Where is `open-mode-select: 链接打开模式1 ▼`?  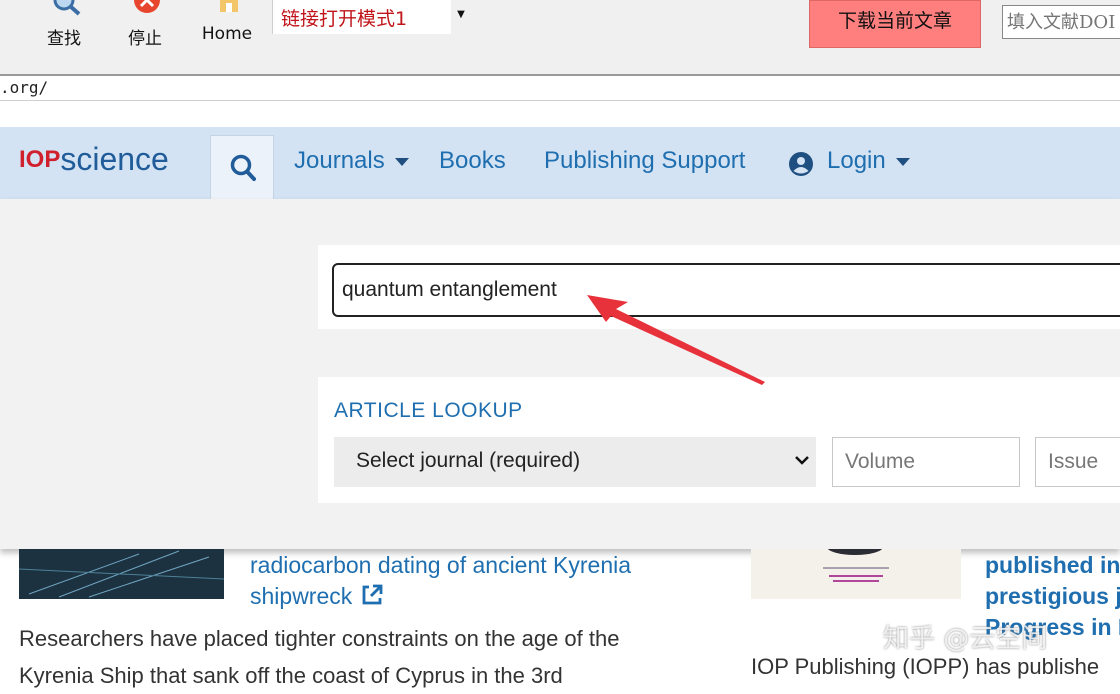
open-mode-select: 链接打开模式1 ▼ is located at coordinates (371, 17).